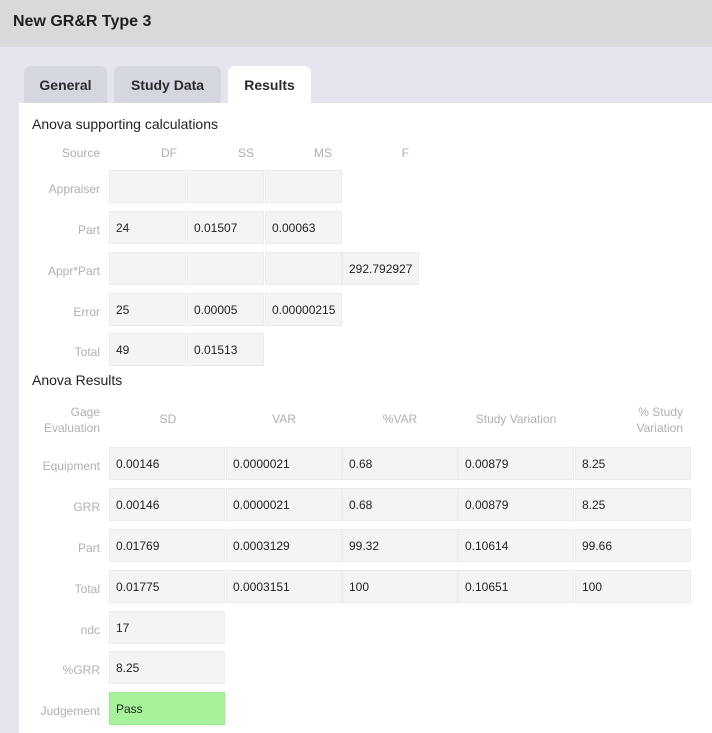  What do you see at coordinates (245, 153) in the screenshot?
I see `col-header-ss: SS` at bounding box center [245, 153].